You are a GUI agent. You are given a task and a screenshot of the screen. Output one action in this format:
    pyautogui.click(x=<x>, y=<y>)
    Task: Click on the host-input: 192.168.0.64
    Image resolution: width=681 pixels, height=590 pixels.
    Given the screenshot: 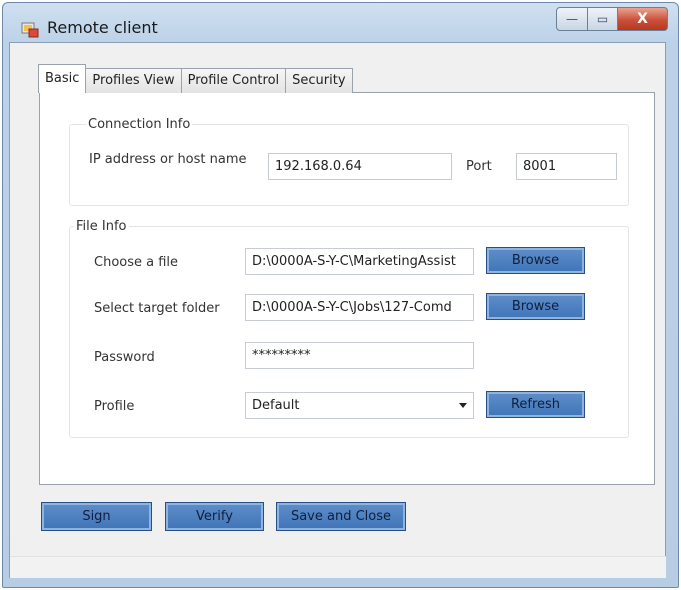 What is the action you would take?
    pyautogui.click(x=360, y=166)
    